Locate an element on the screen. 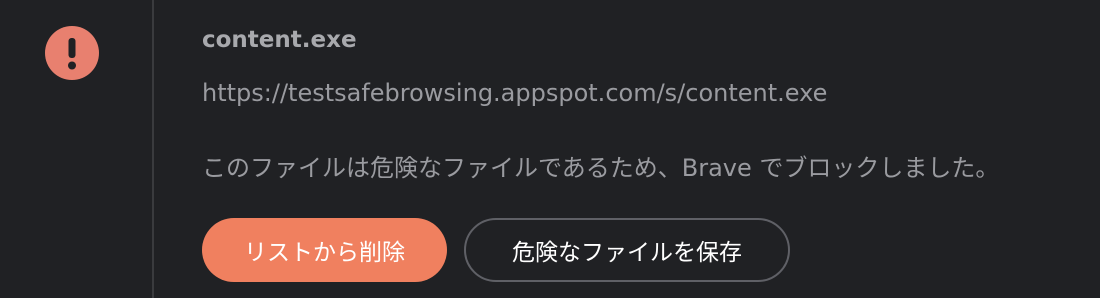  keep-dangerous-file-button: 危険なファイルを保存 is located at coordinates (627, 250).